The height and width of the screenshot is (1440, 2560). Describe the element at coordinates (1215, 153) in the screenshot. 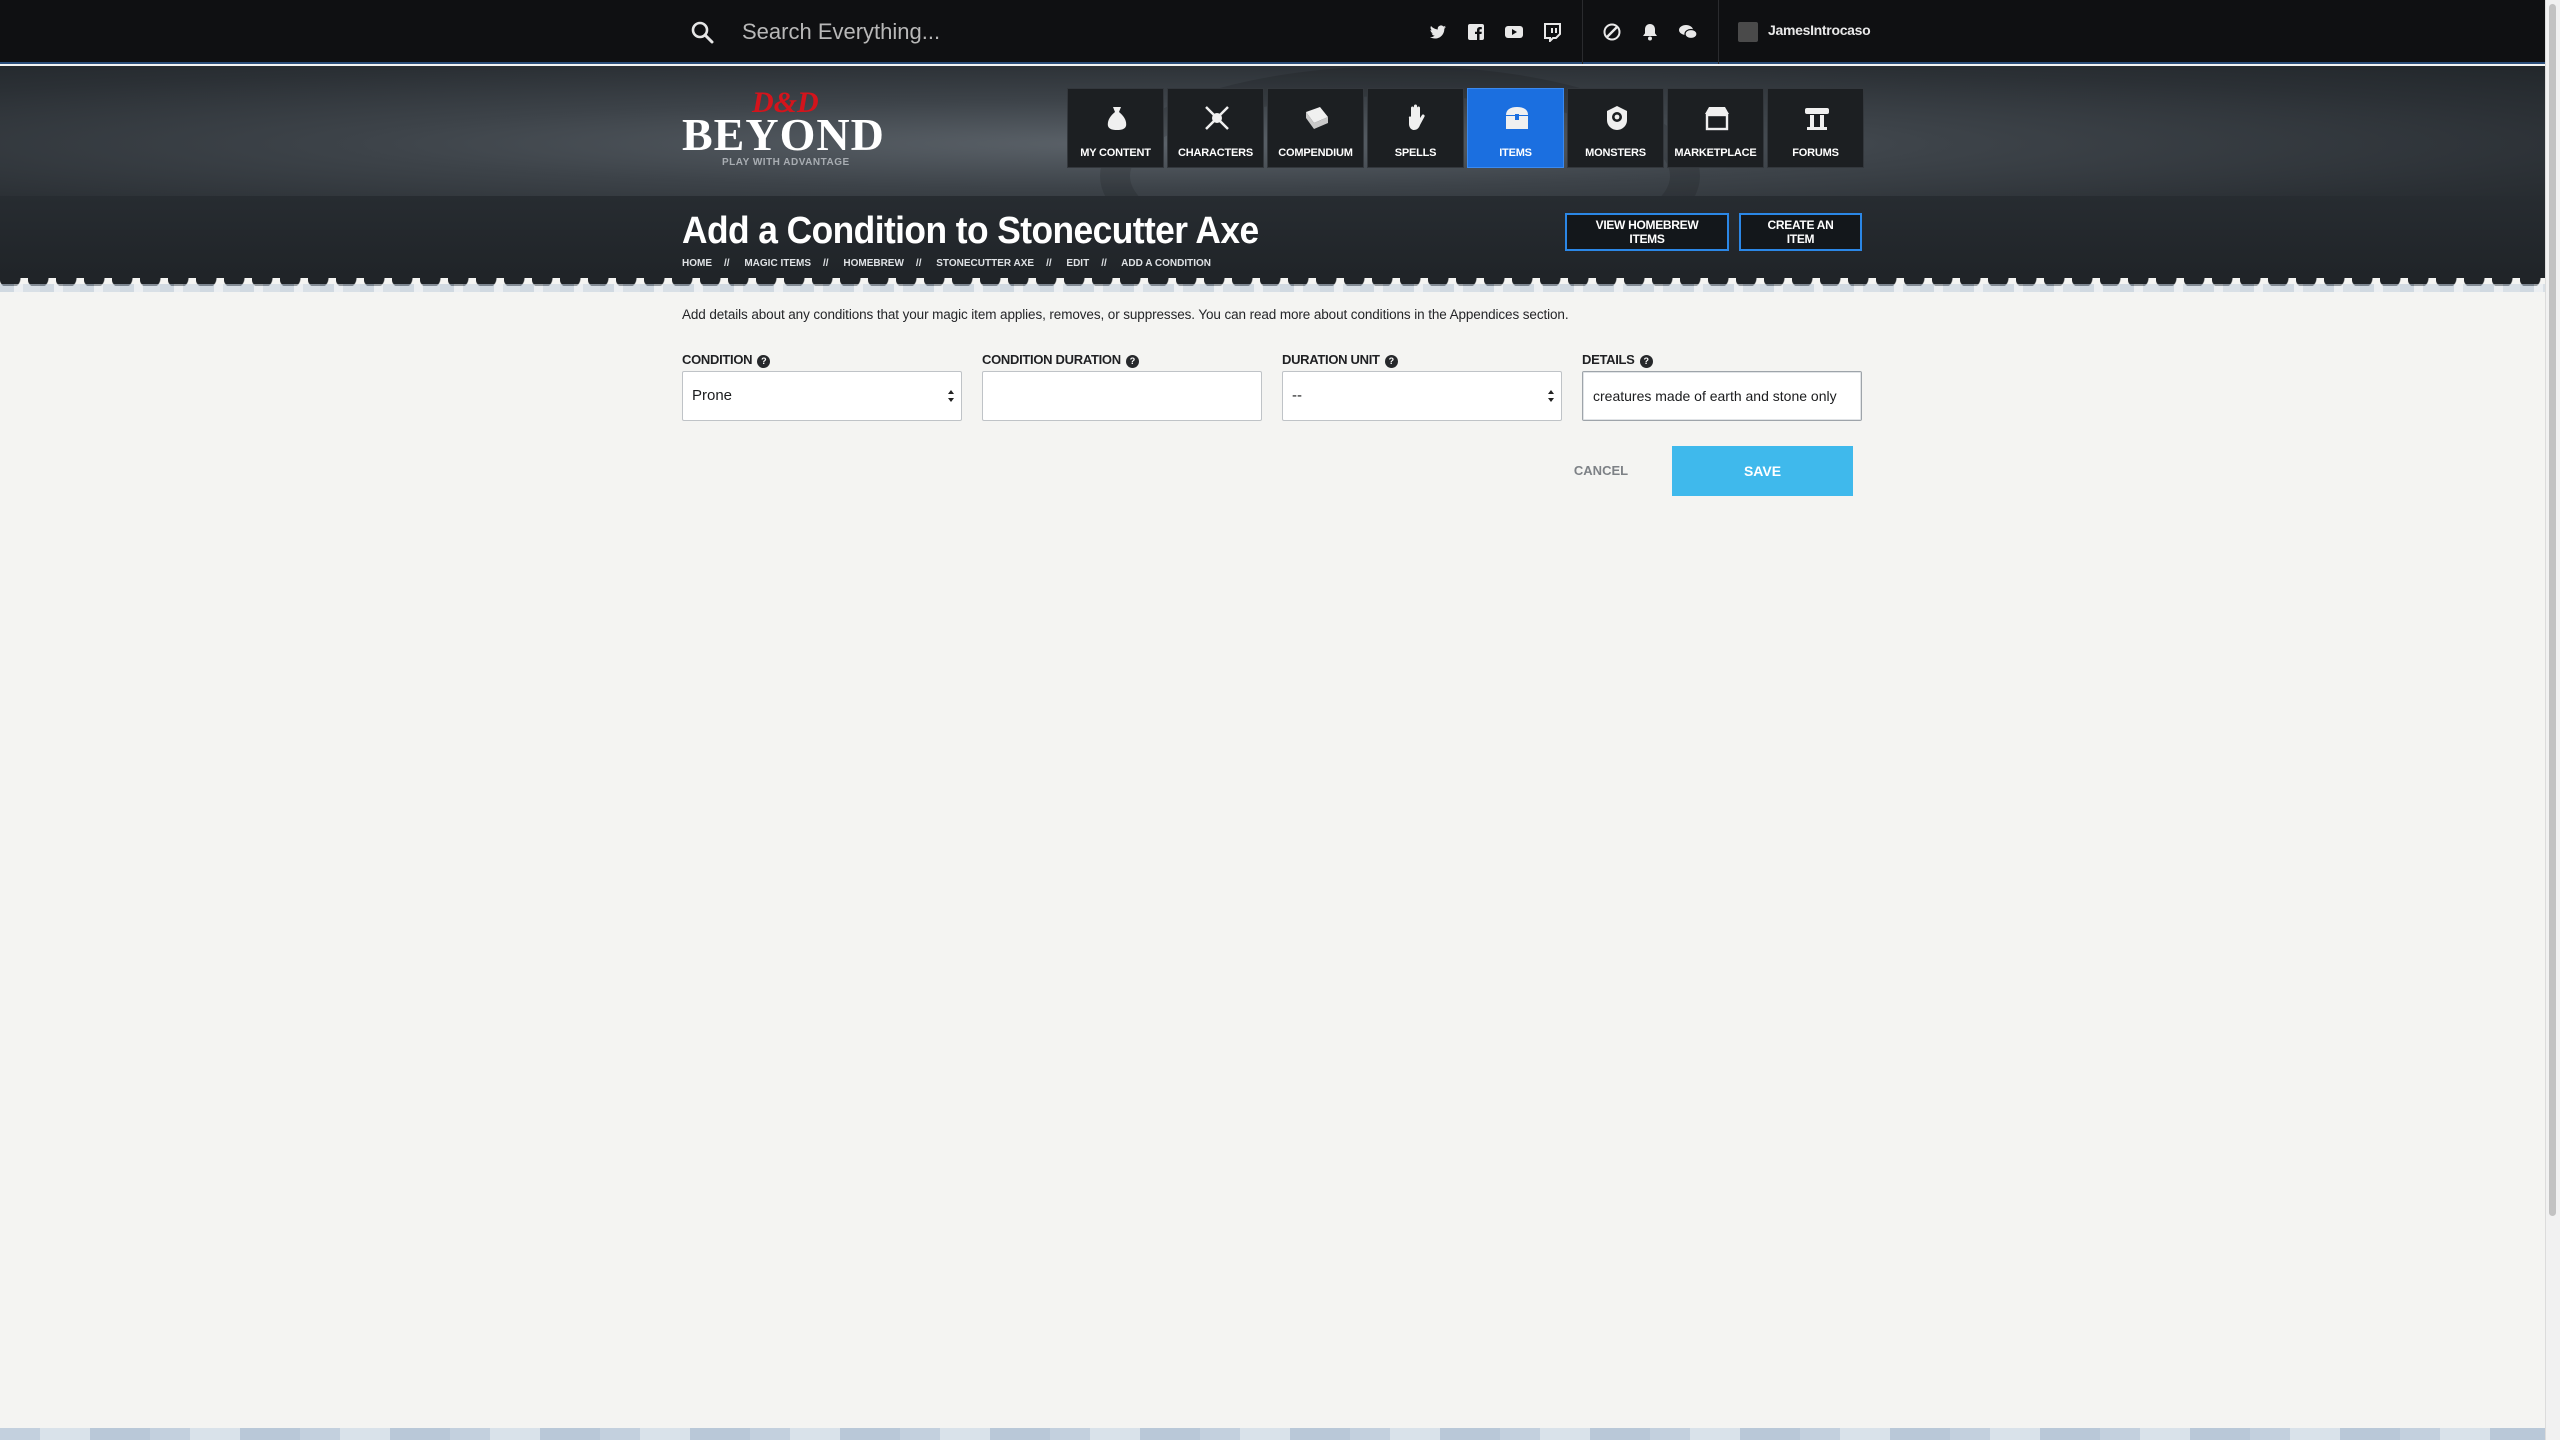

I see `nav-label: CHARACTERS` at that location.